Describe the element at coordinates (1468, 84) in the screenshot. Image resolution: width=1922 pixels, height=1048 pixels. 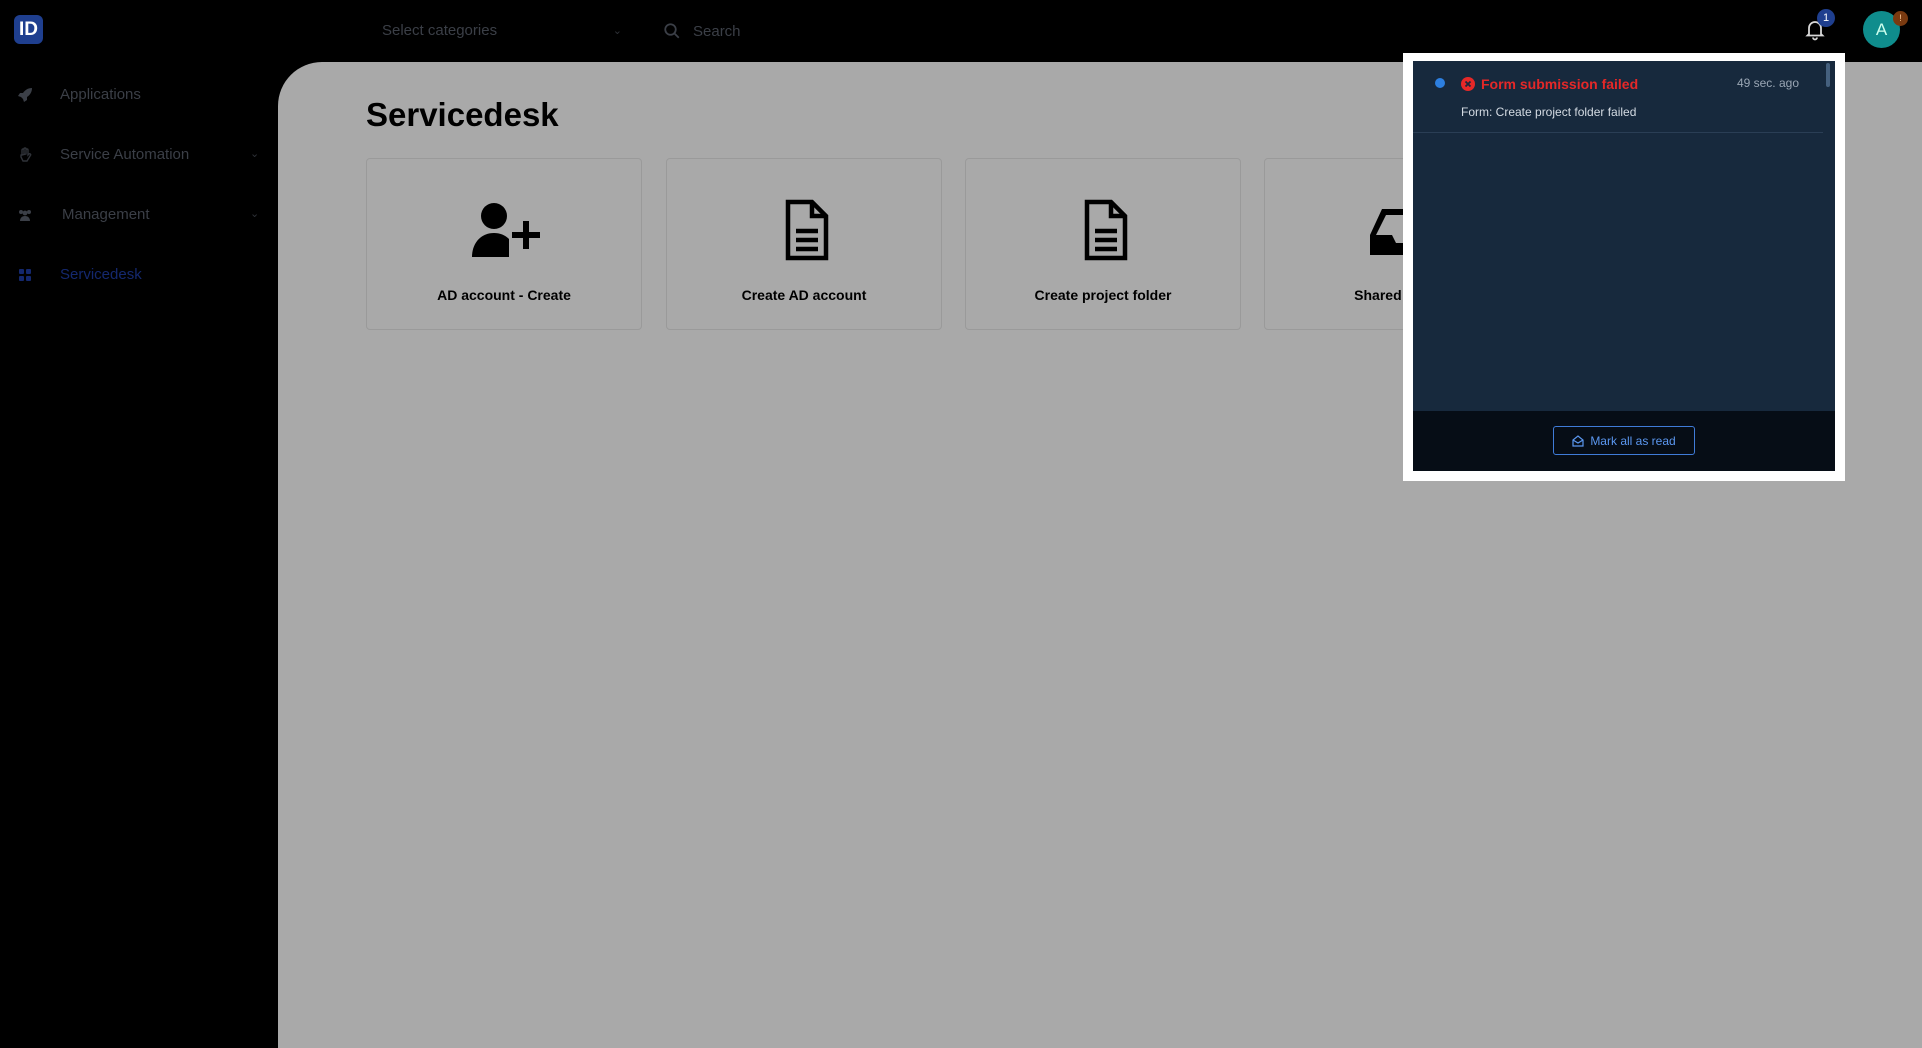
I see `error-circle-icon` at that location.